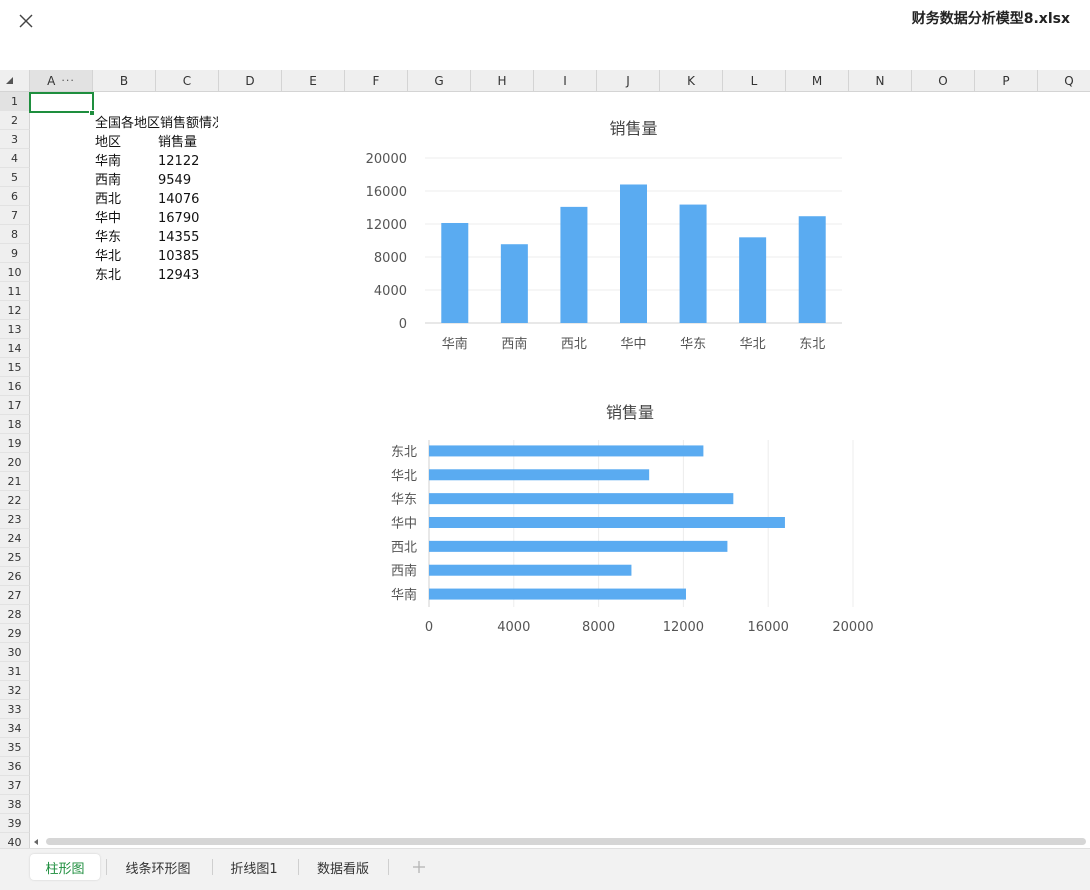 The height and width of the screenshot is (890, 1090). What do you see at coordinates (15, 234) in the screenshot?
I see `row-header-8: 8` at bounding box center [15, 234].